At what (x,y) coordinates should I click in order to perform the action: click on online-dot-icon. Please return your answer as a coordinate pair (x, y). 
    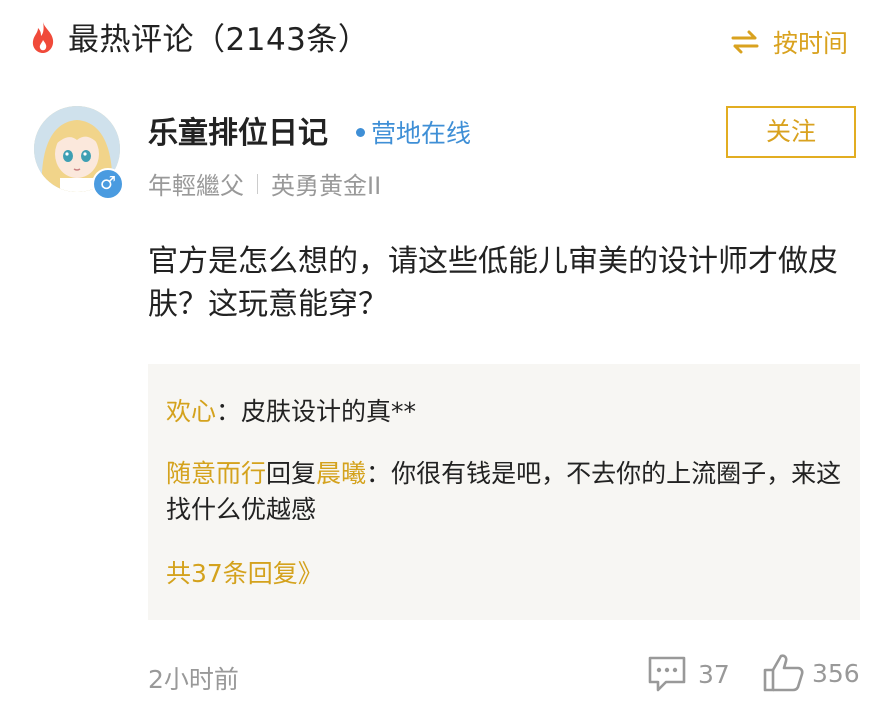
    Looking at the image, I should click on (360, 132).